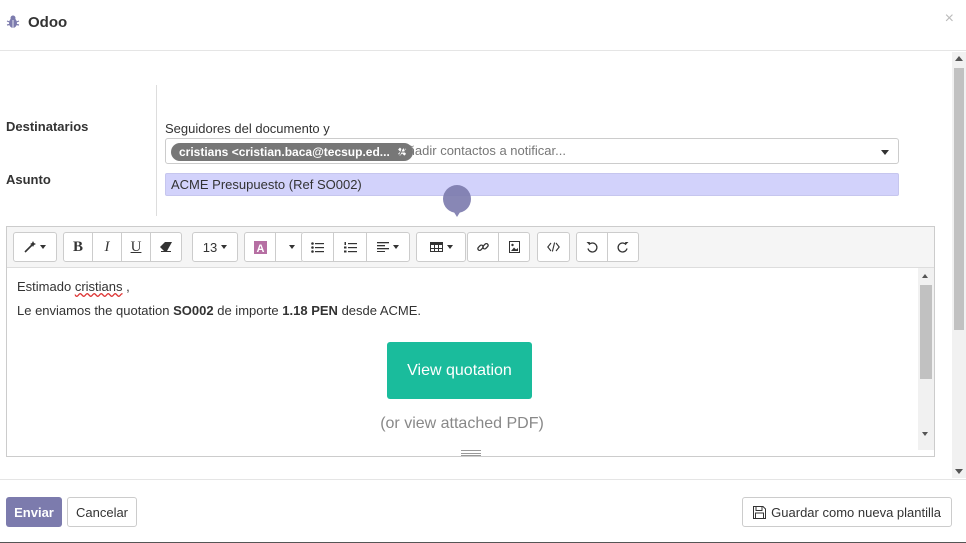 This screenshot has width=966, height=543. Describe the element at coordinates (289, 247) in the screenshot. I see `font-color-dropdown` at that location.